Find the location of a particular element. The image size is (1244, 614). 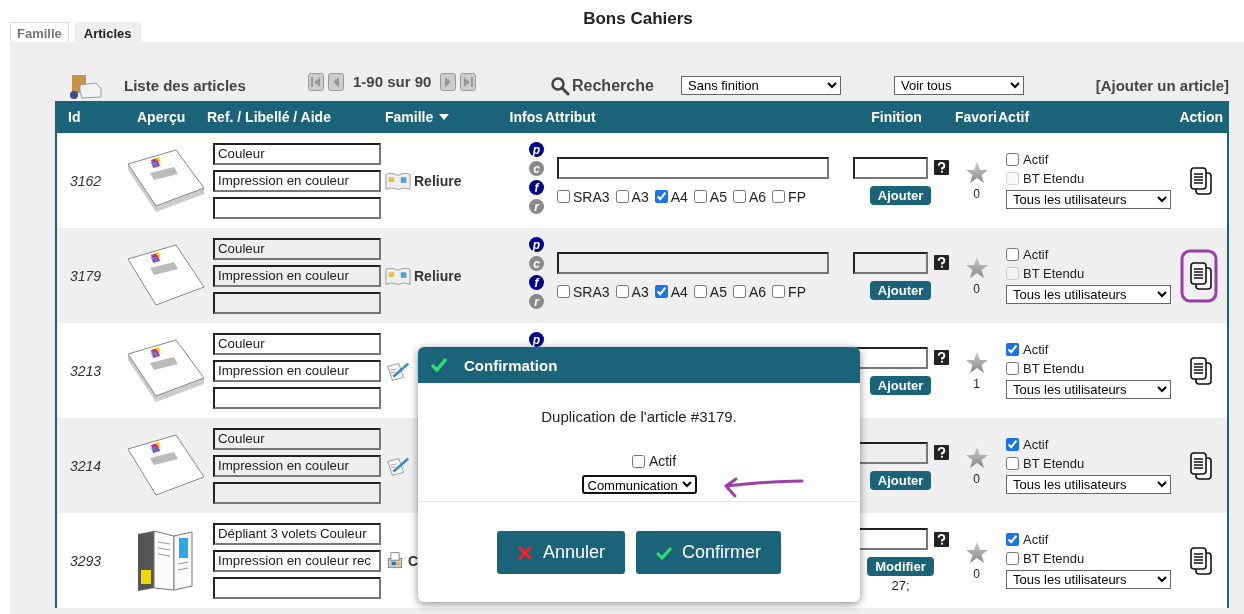

dialog-message: Duplication de l'article #3179. is located at coordinates (639, 416).